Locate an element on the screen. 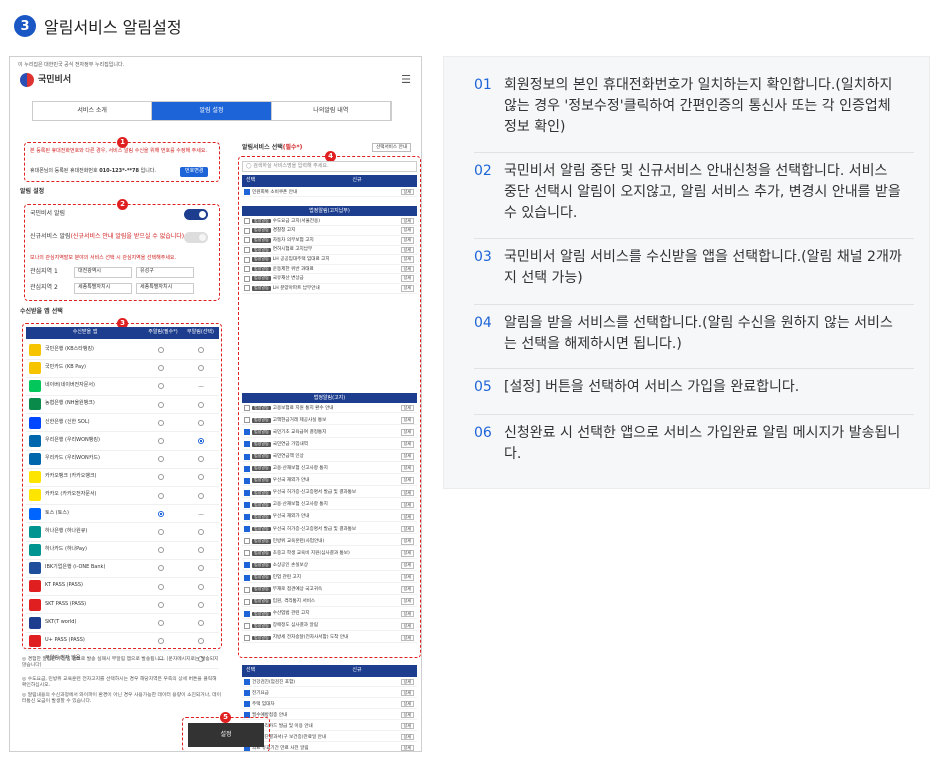  new-alarm-toggle is located at coordinates (196, 237).